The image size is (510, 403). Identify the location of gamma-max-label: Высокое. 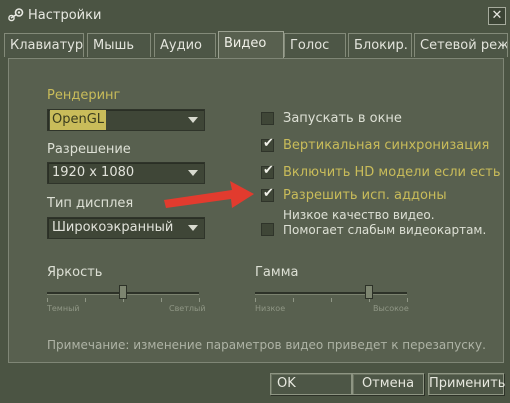
(391, 308).